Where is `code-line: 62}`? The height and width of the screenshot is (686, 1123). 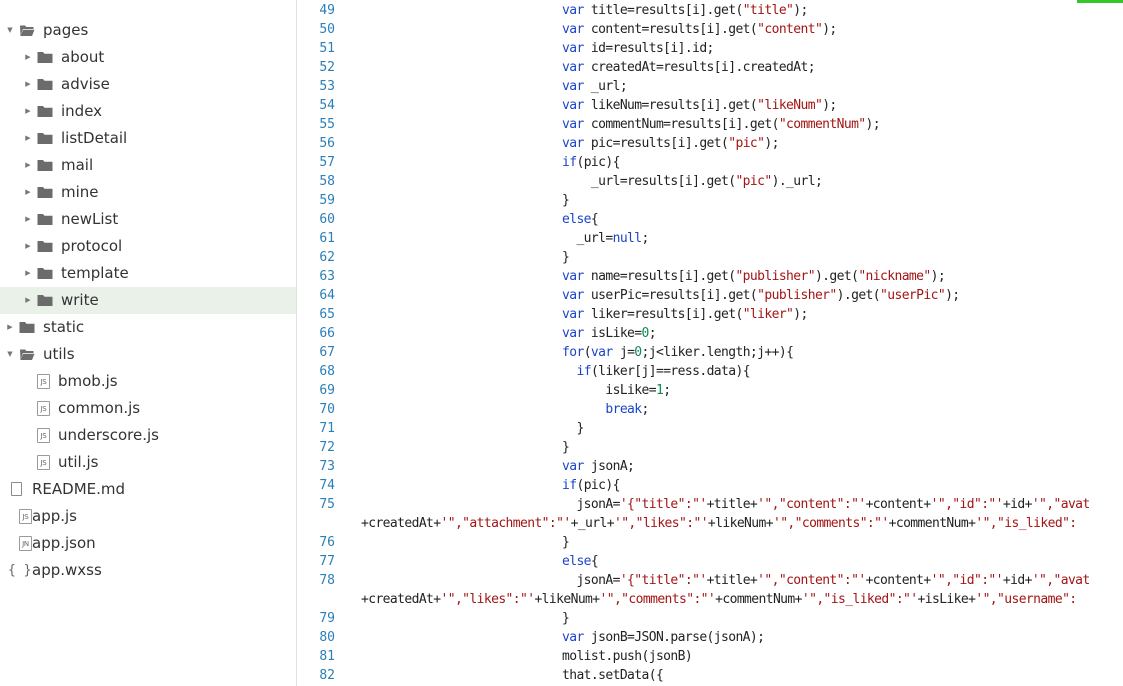
code-line: 62} is located at coordinates (710, 257).